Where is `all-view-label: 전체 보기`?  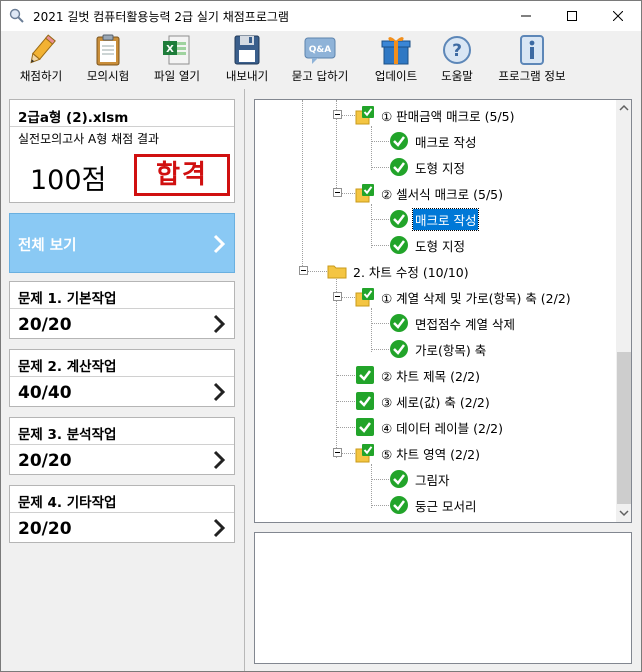 all-view-label: 전체 보기 is located at coordinates (47, 246).